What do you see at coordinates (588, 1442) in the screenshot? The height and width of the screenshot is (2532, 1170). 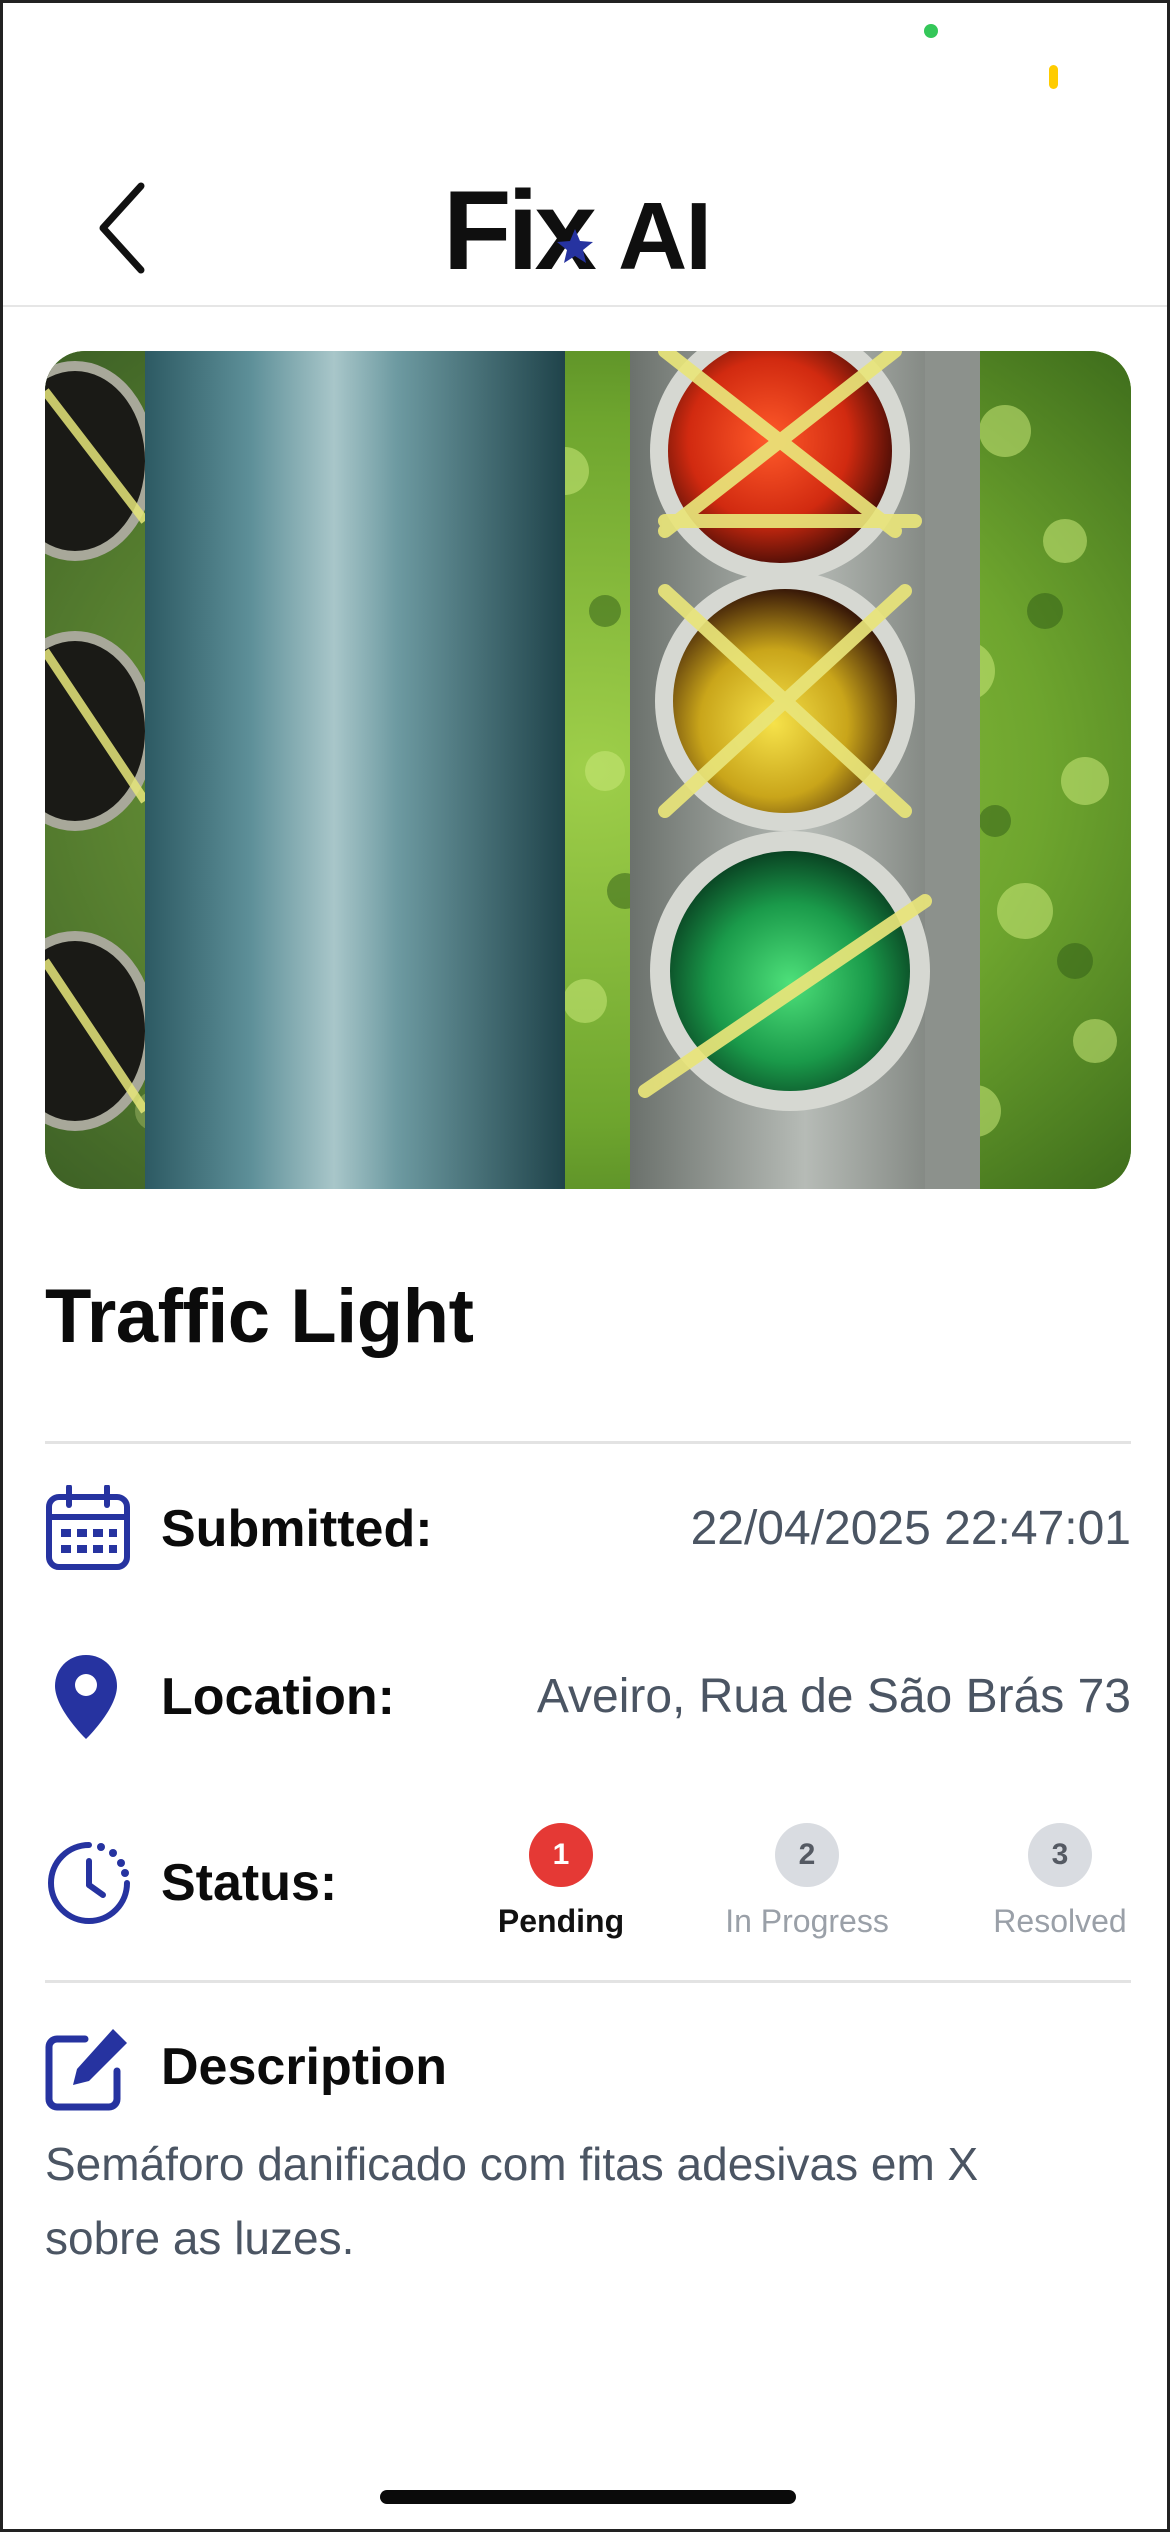 I see `divider-top` at bounding box center [588, 1442].